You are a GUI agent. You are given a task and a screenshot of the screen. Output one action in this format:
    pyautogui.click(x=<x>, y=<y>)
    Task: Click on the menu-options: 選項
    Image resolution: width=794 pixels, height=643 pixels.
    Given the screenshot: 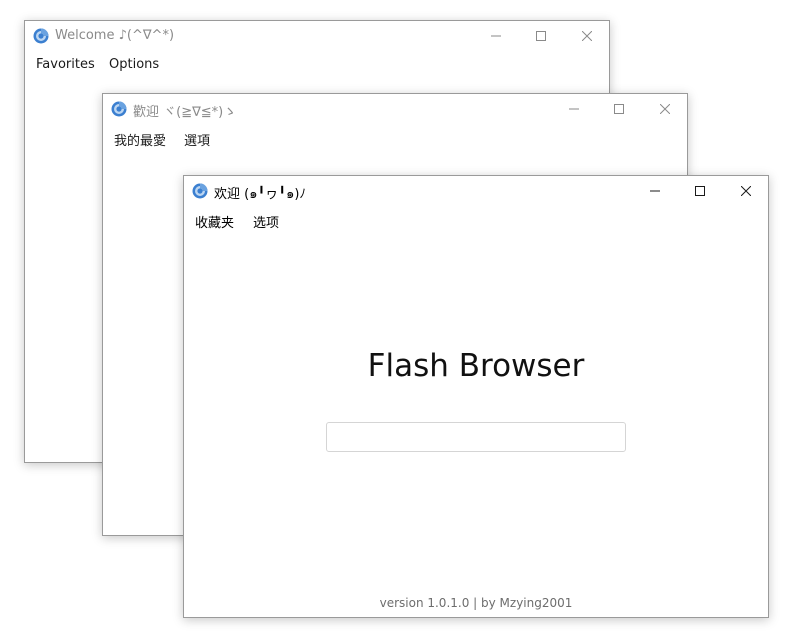 What is the action you would take?
    pyautogui.click(x=197, y=139)
    